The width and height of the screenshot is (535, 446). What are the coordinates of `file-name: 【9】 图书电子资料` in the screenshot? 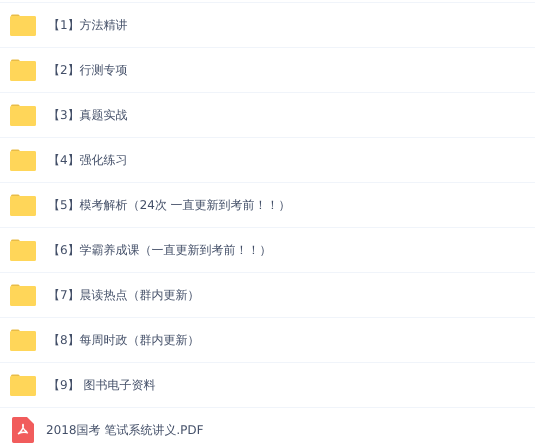 It's located at (102, 385).